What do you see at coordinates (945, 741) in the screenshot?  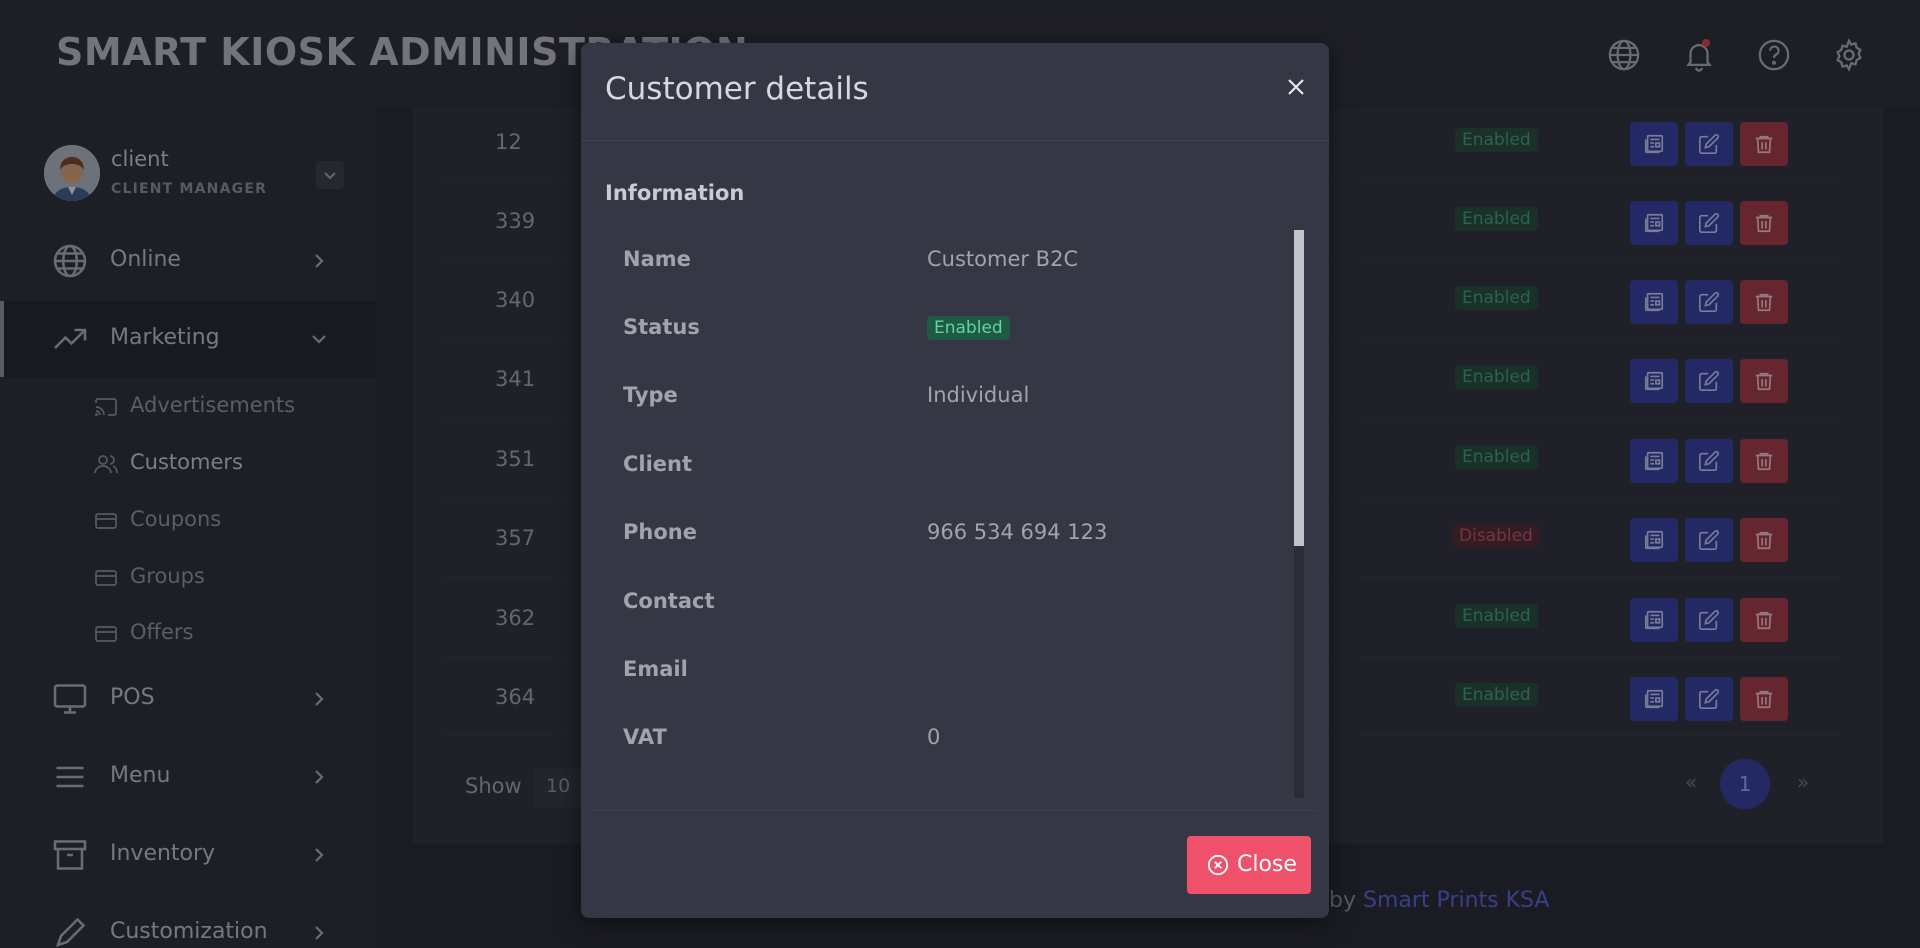 I see `info-row-vat: VAT 0` at bounding box center [945, 741].